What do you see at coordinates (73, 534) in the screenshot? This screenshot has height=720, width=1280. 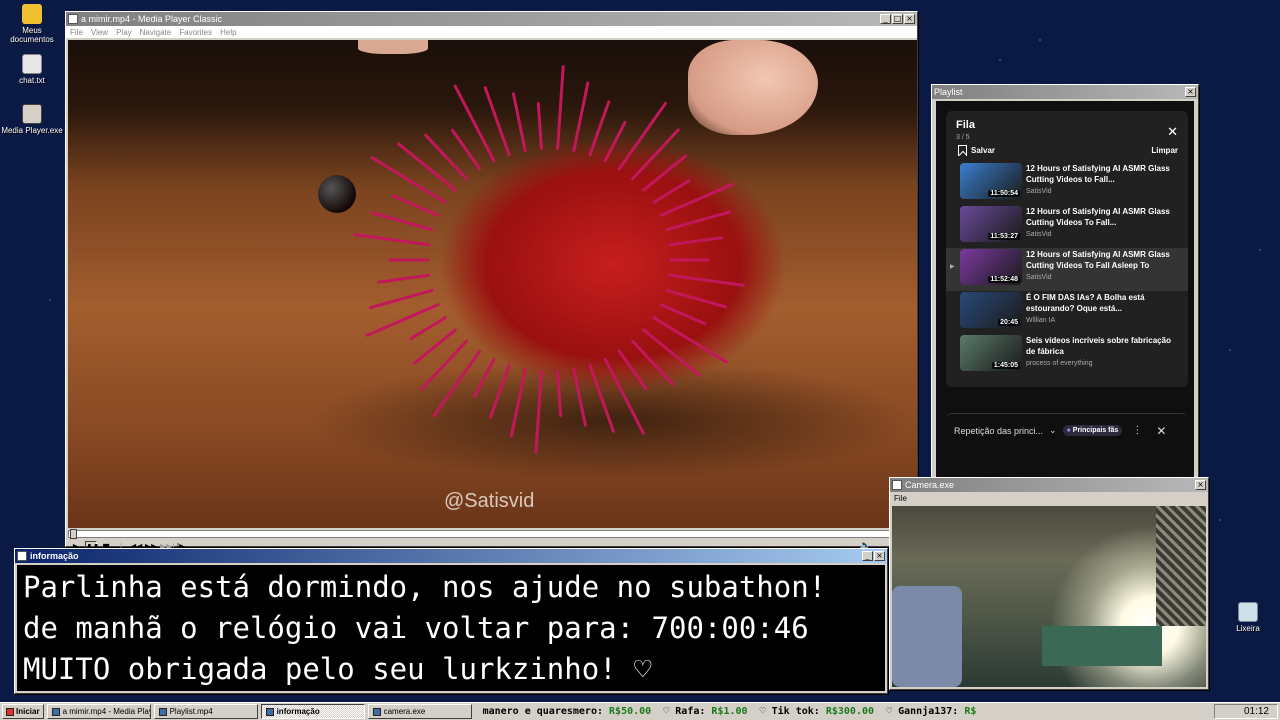 I see `seek-handle` at bounding box center [73, 534].